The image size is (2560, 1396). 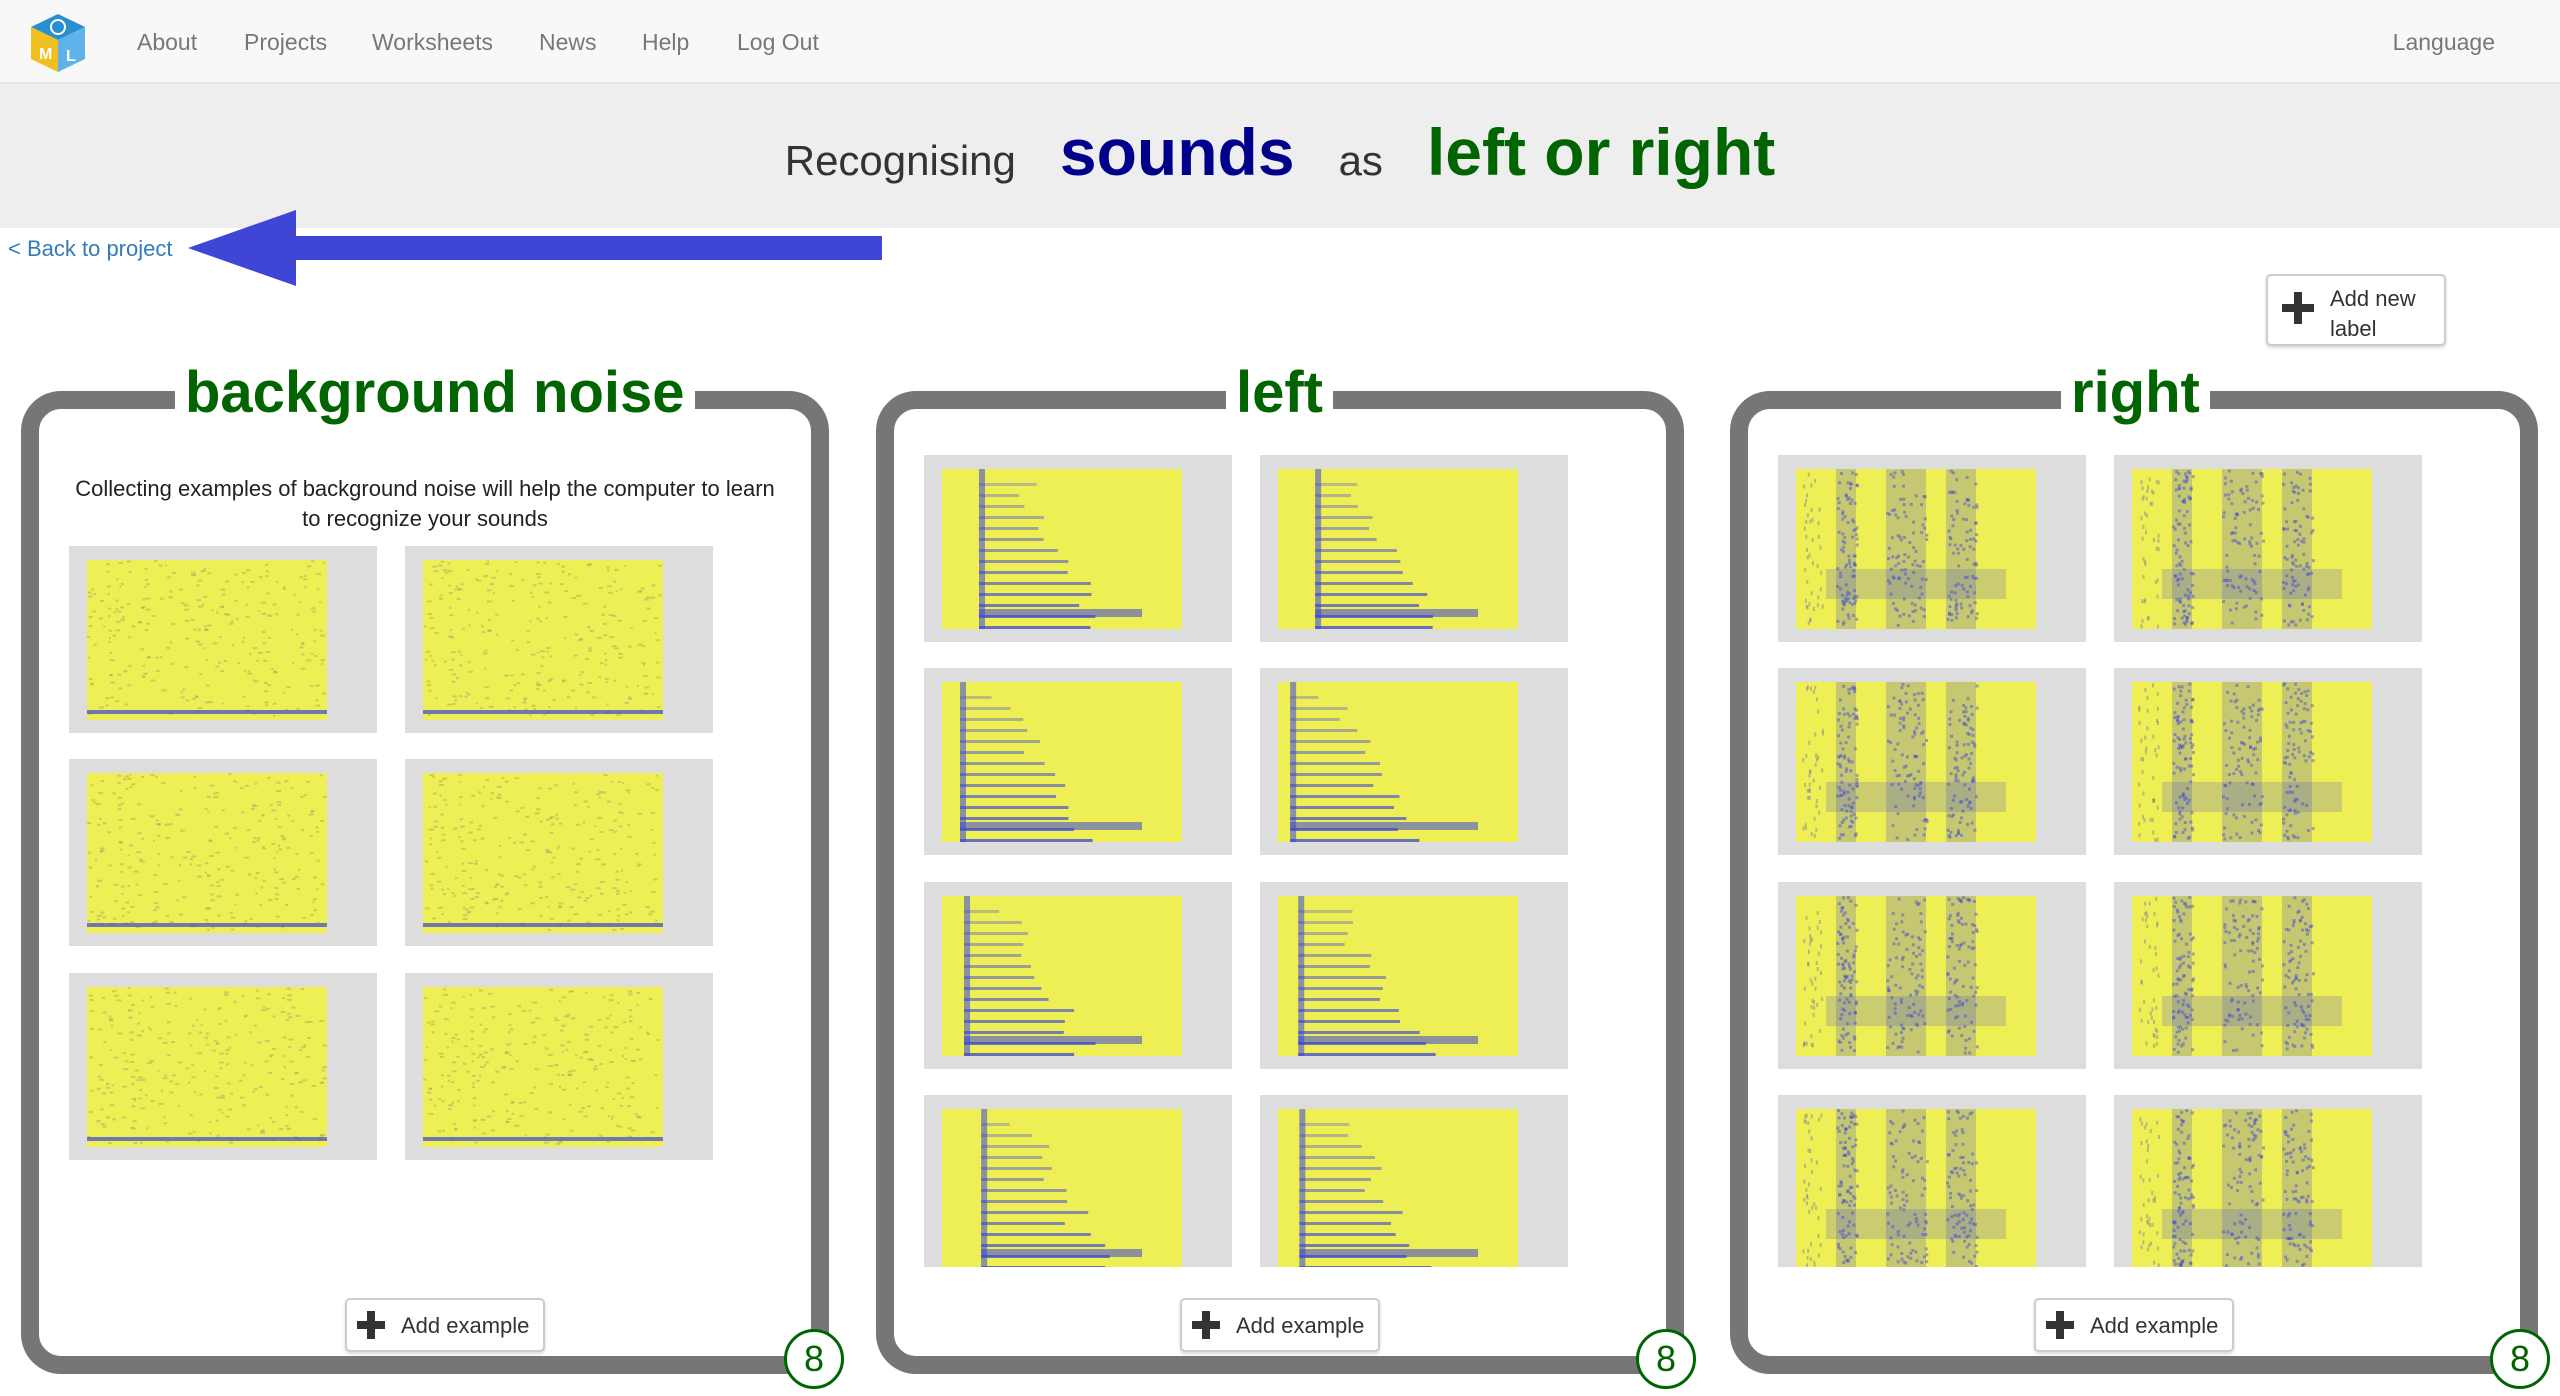 What do you see at coordinates (568, 42) in the screenshot?
I see `nav-news: News` at bounding box center [568, 42].